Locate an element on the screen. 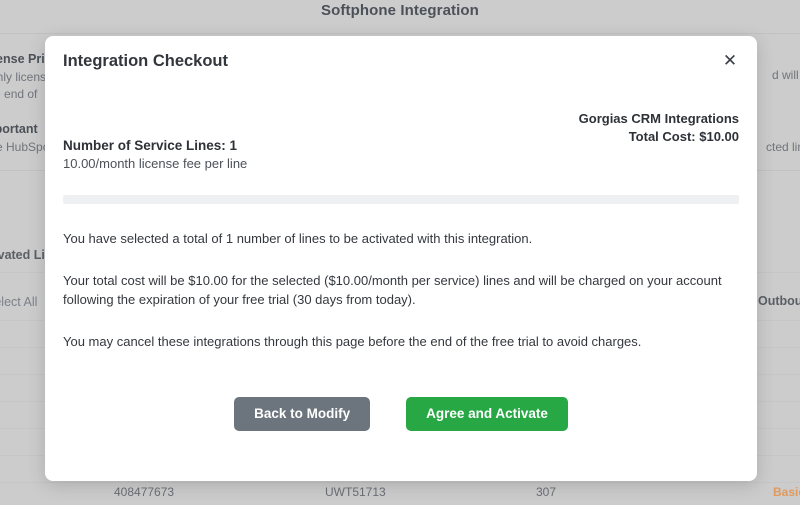 This screenshot has height=505, width=800. table-cell-device: UWT51713 is located at coordinates (355, 492).